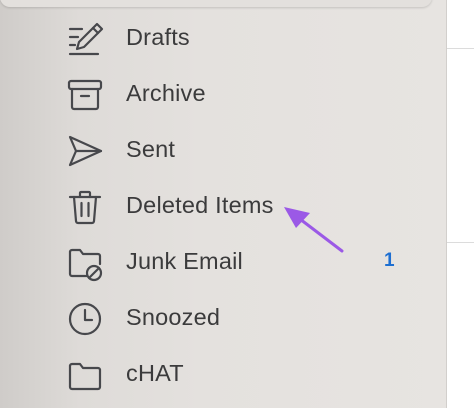  I want to click on folder-label-chat: cHAT, so click(155, 373).